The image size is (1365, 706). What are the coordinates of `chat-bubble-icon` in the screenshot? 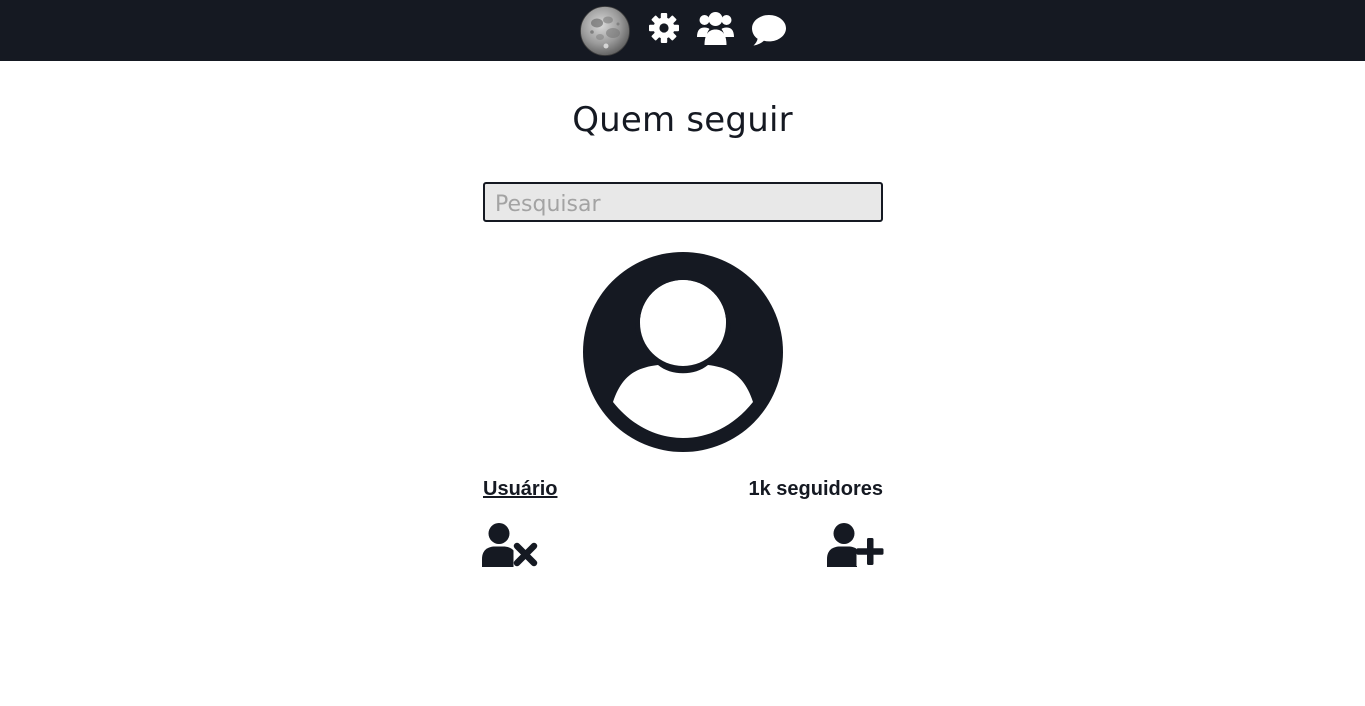 It's located at (769, 29).